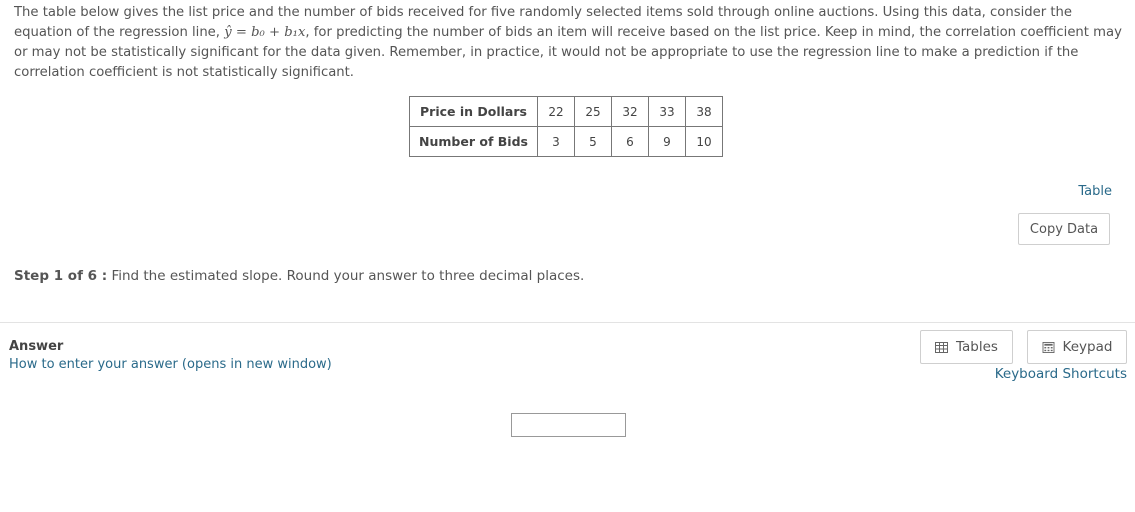 The height and width of the screenshot is (512, 1135). Describe the element at coordinates (567, 322) in the screenshot. I see `divider` at that location.